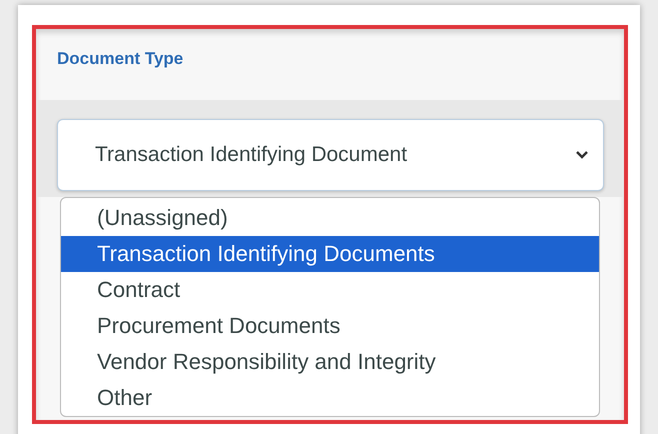  Describe the element at coordinates (582, 155) in the screenshot. I see `chevron-icon` at that location.